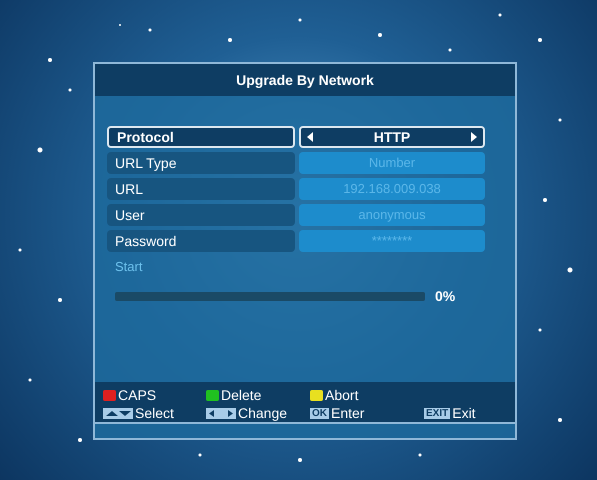 The width and height of the screenshot is (597, 480). Describe the element at coordinates (201, 241) in the screenshot. I see `field-label: Password` at that location.